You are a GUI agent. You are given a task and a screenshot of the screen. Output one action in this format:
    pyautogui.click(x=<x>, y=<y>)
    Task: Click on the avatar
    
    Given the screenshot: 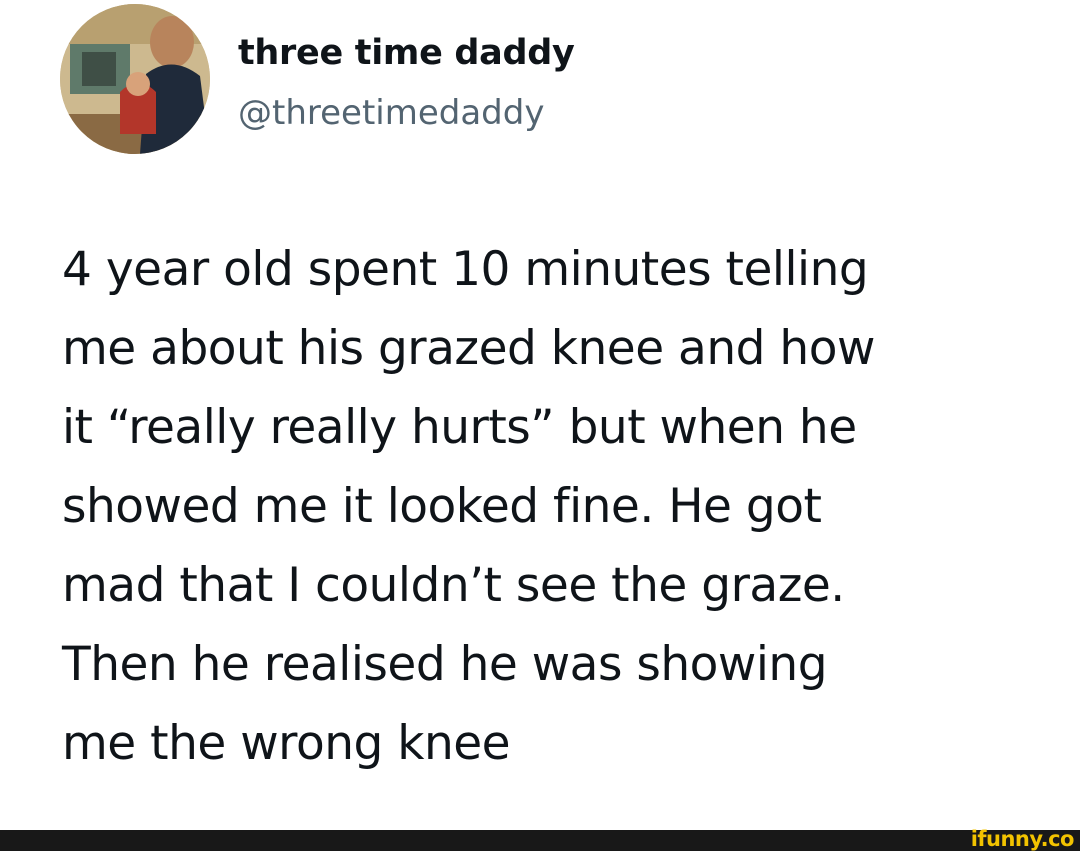 What is the action you would take?
    pyautogui.click(x=135, y=79)
    